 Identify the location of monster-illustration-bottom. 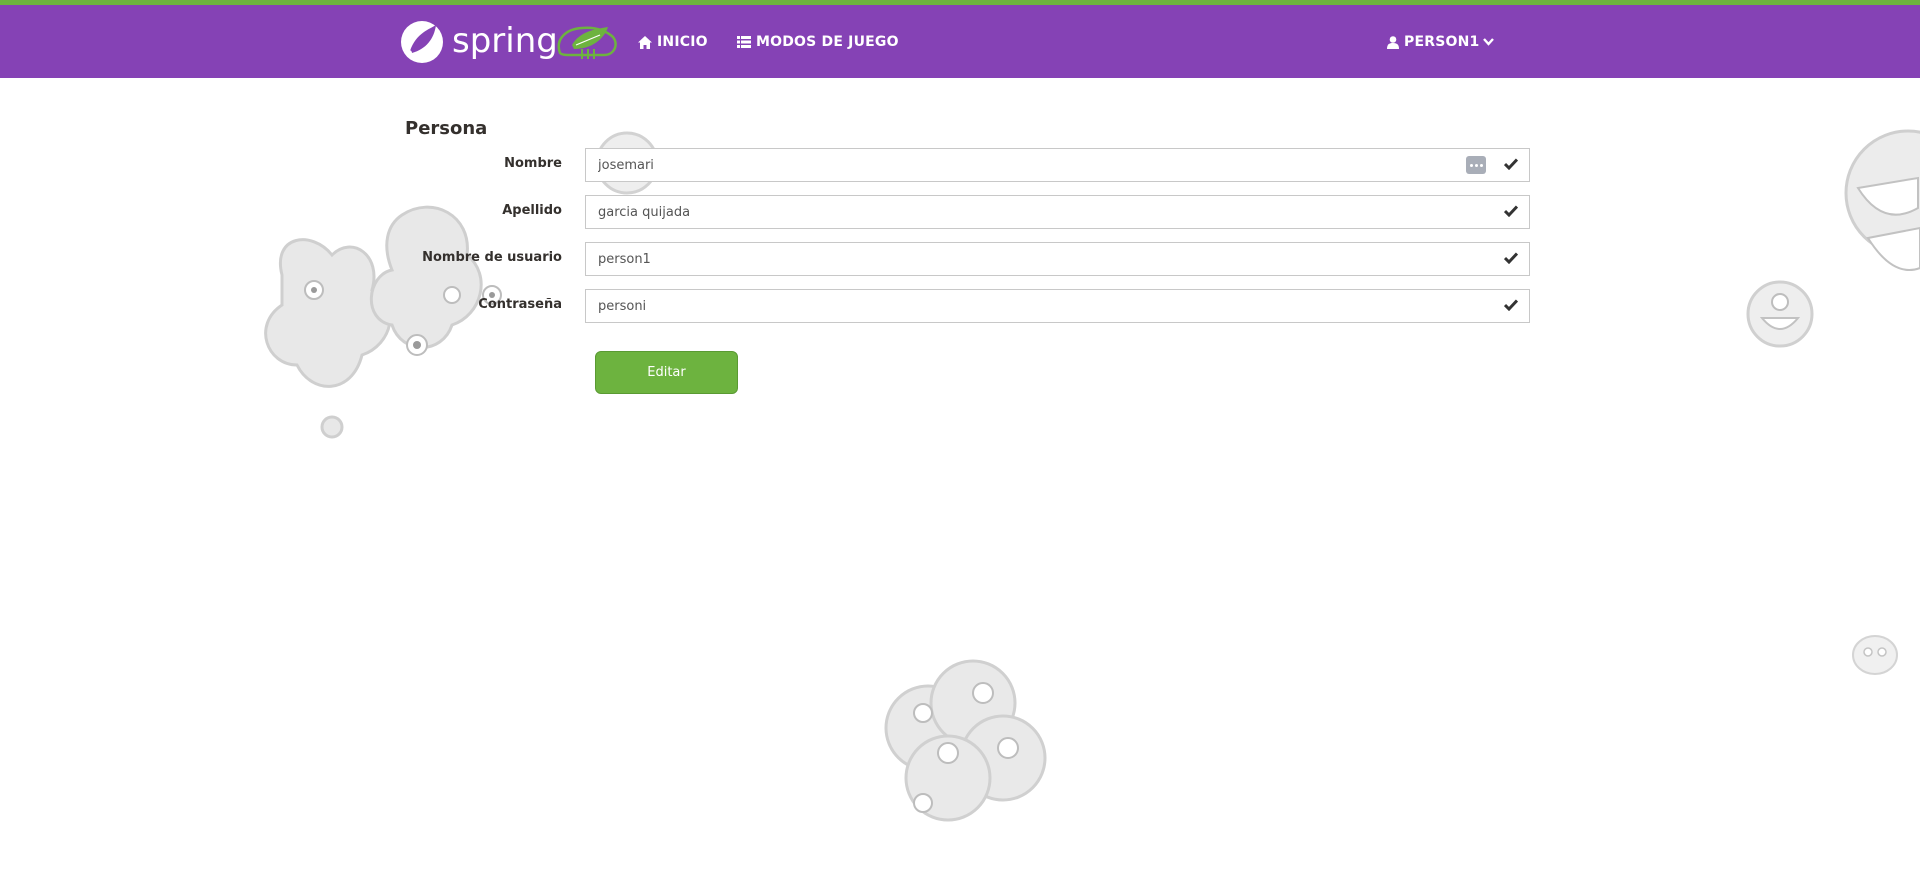
(965, 740).